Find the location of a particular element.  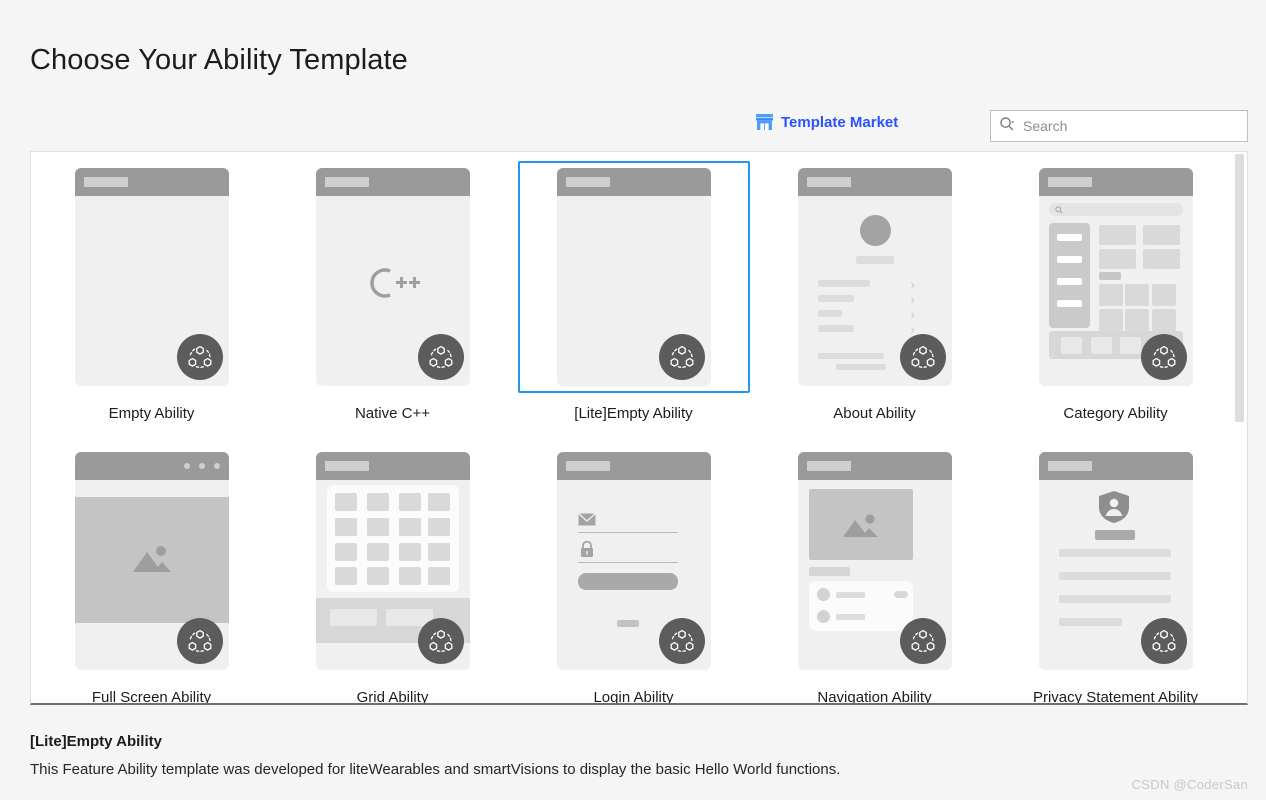

email-input-underline is located at coordinates (627, 532).